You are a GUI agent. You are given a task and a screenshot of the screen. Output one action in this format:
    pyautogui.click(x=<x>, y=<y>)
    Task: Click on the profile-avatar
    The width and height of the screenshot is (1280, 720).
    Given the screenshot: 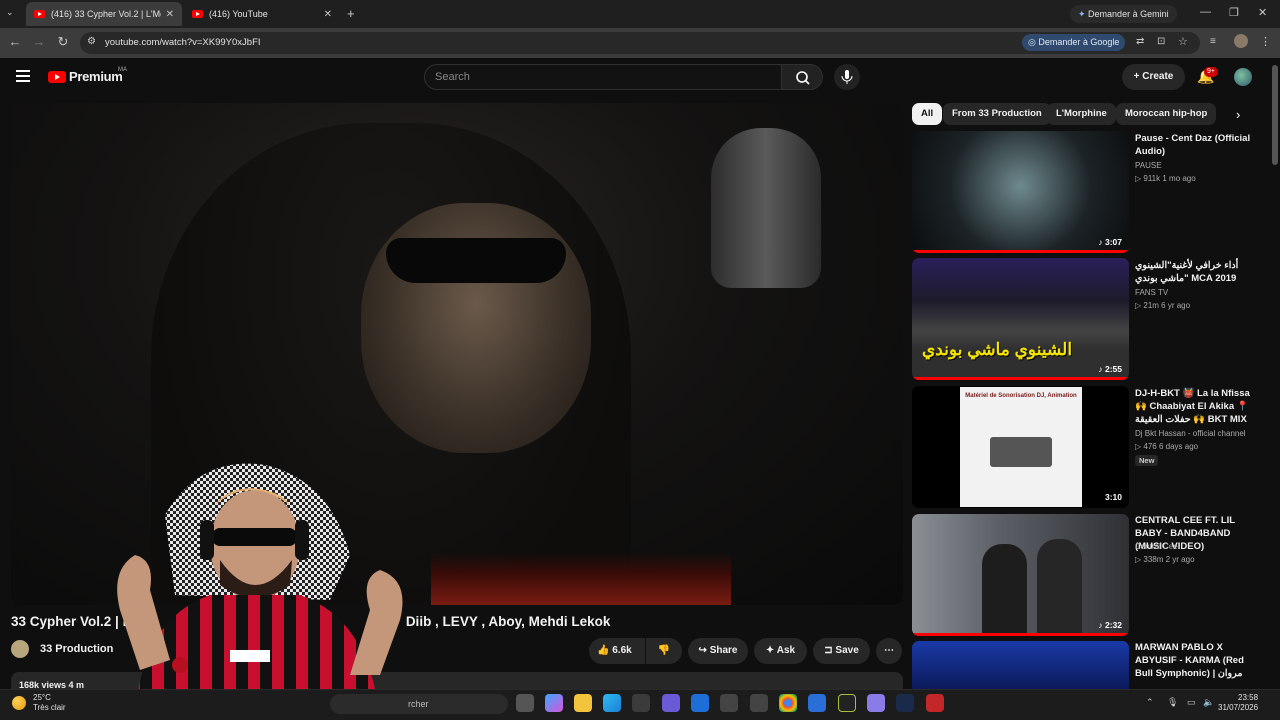 What is the action you would take?
    pyautogui.click(x=1241, y=41)
    